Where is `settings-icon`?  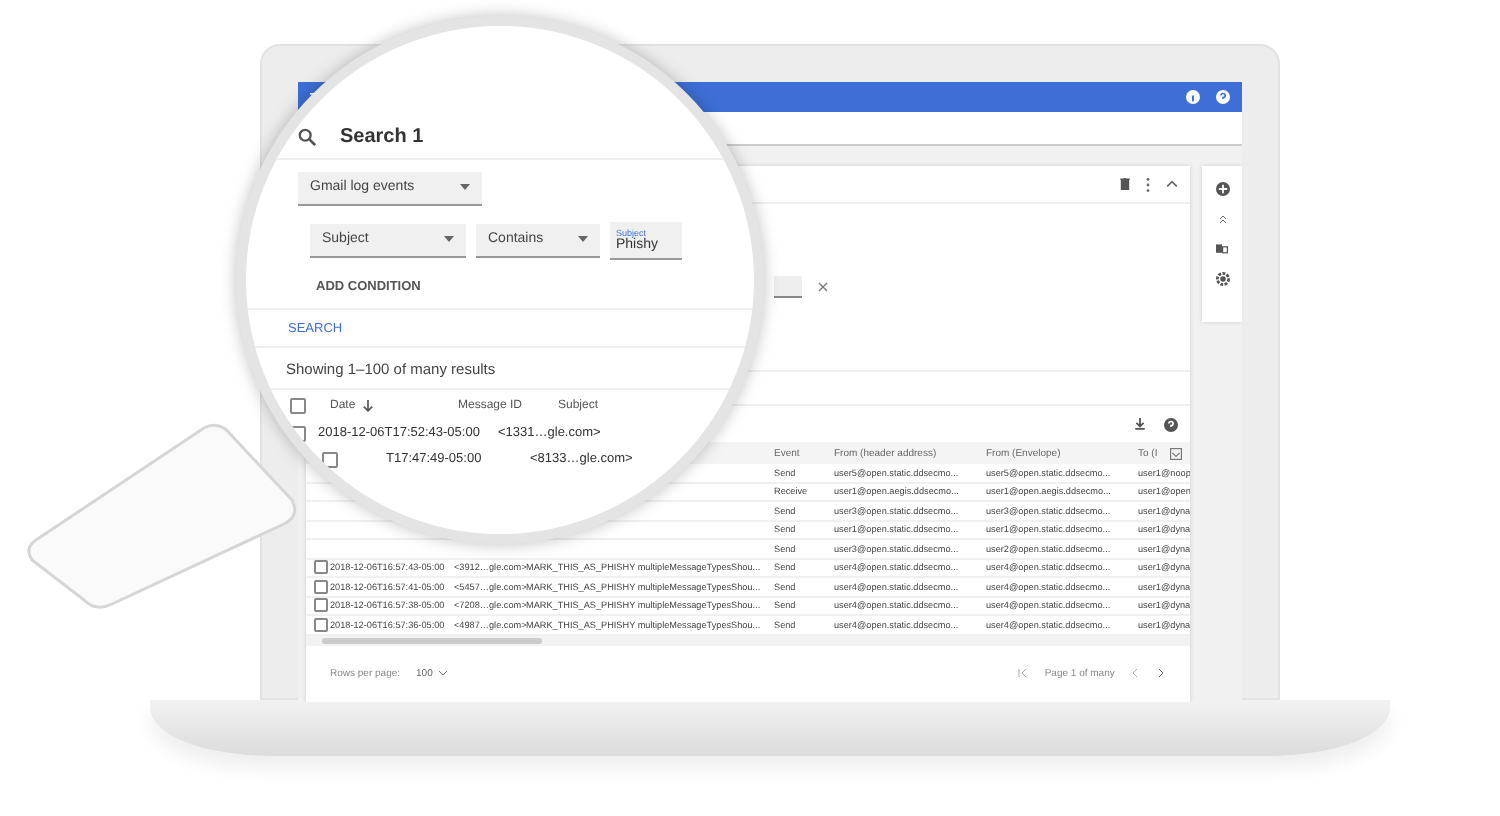 settings-icon is located at coordinates (1222, 279).